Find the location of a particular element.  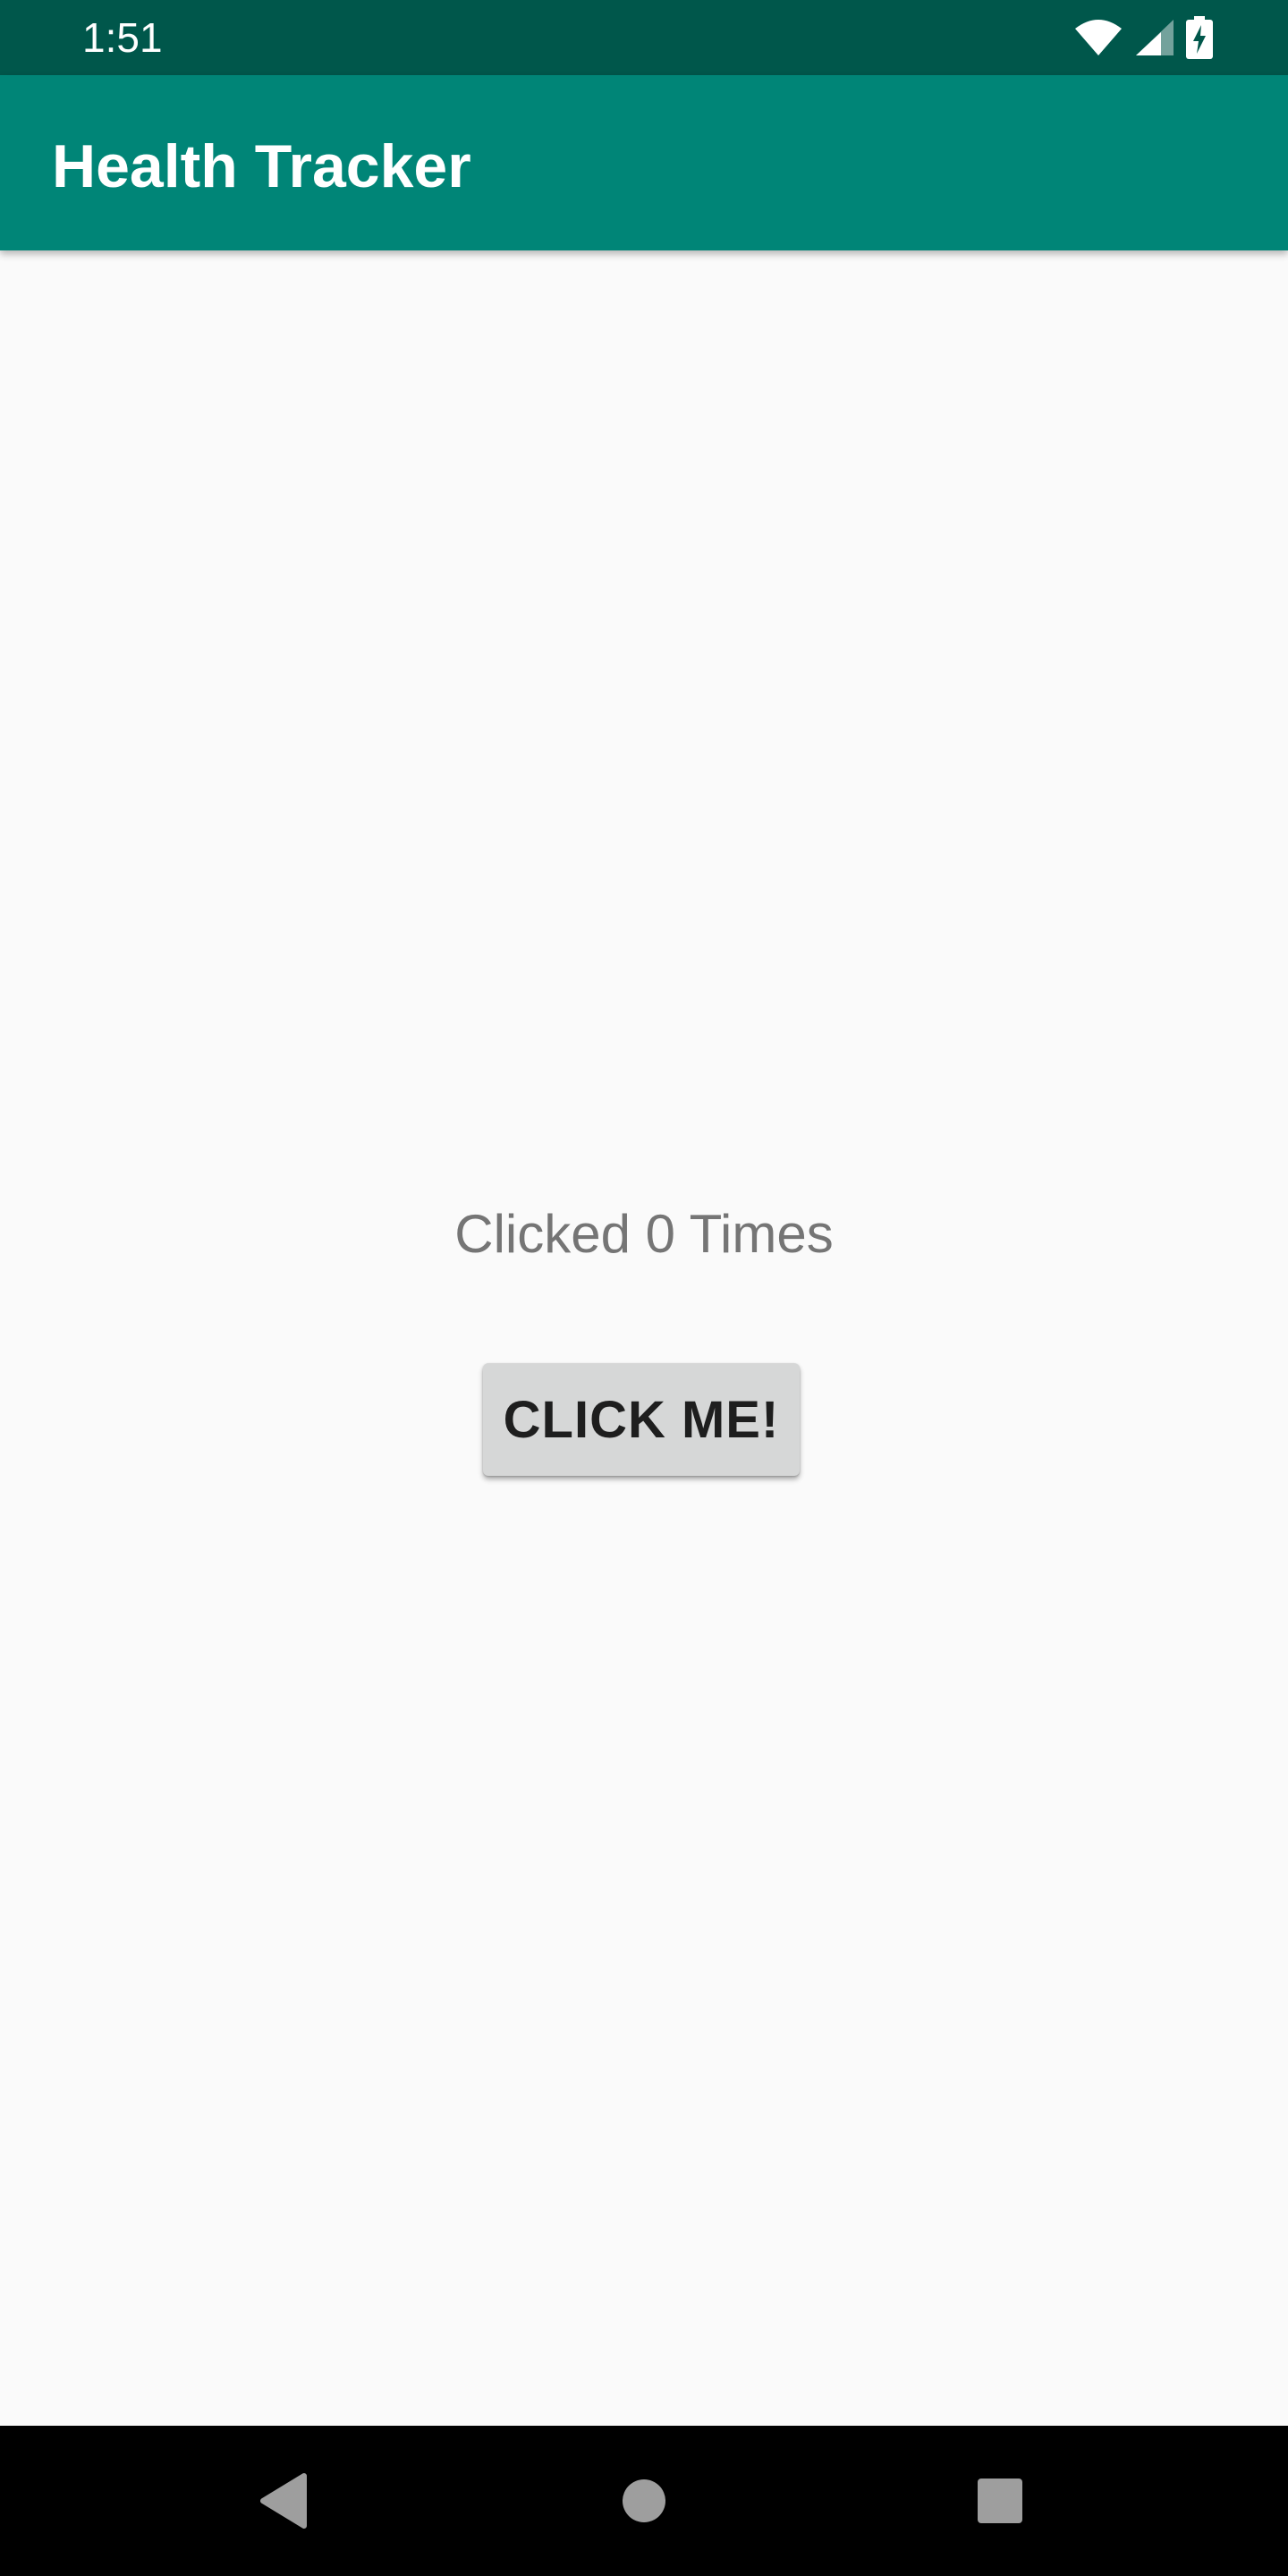

app-title: Health Tracker is located at coordinates (261, 166).